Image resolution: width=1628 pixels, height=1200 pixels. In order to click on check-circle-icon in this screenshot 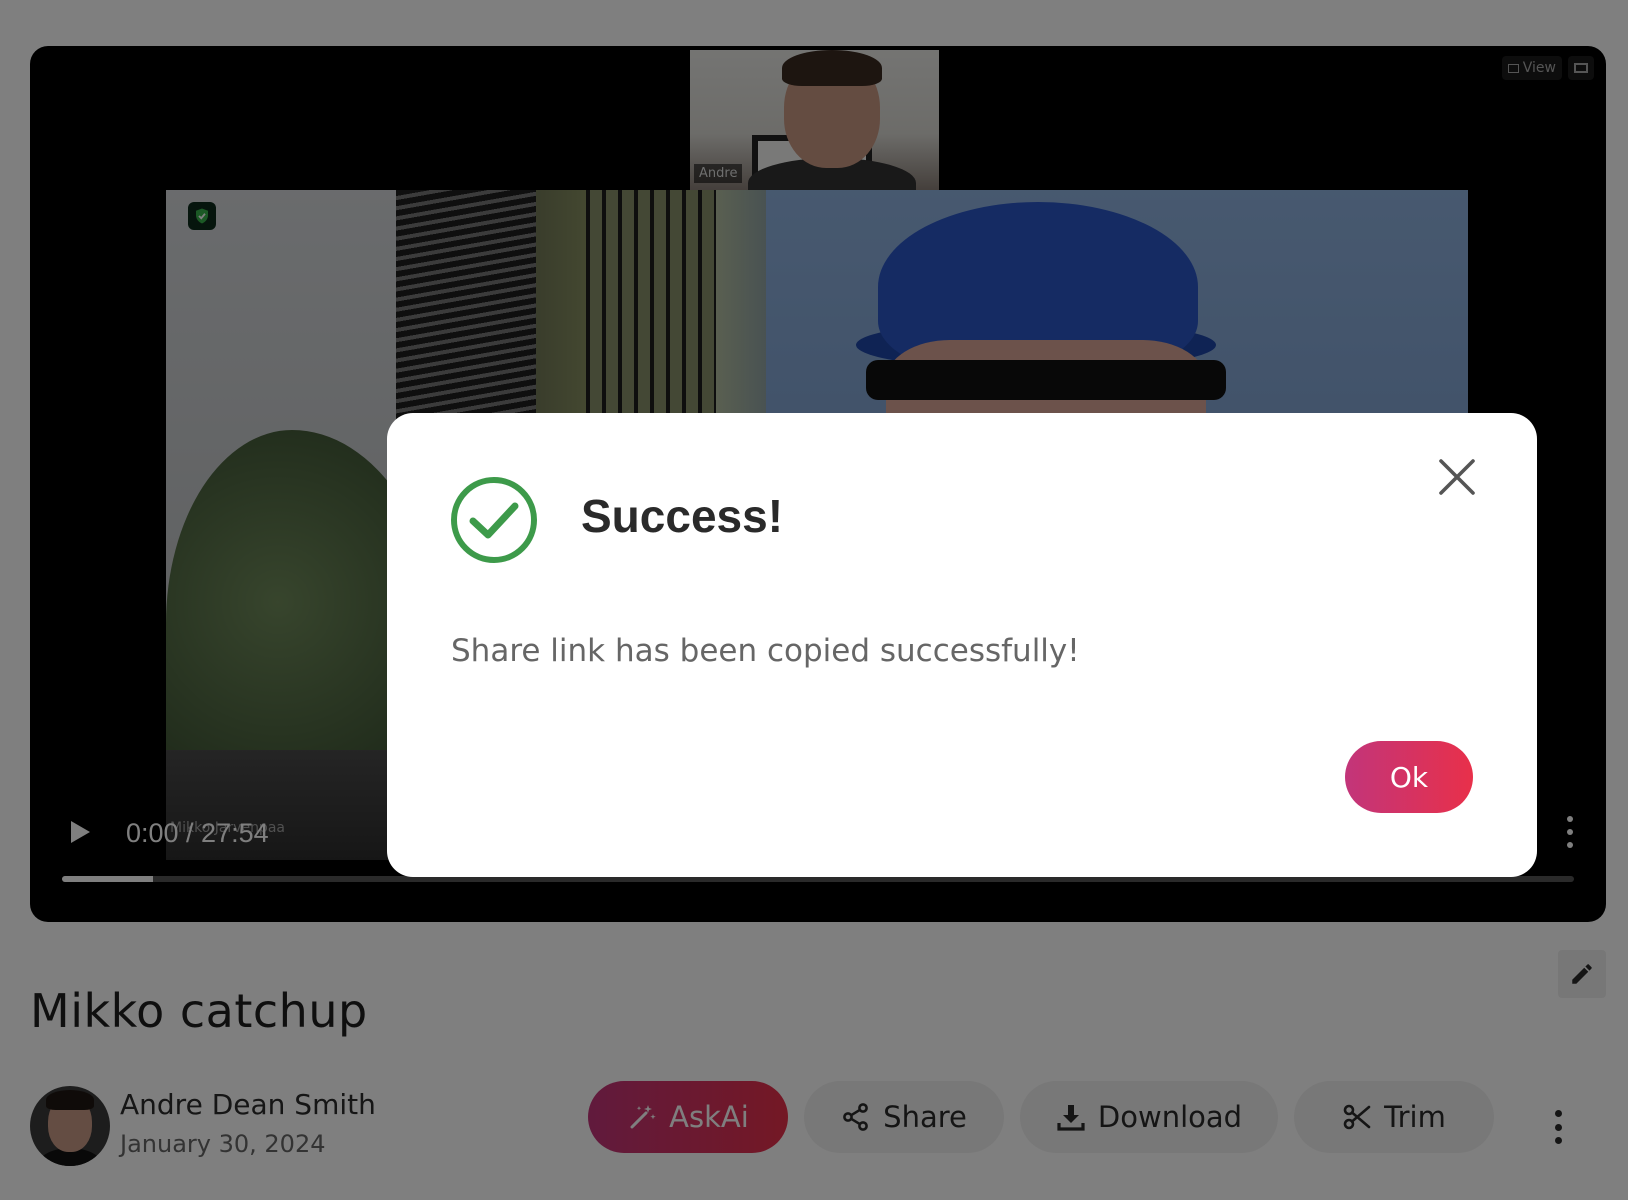, I will do `click(494, 520)`.